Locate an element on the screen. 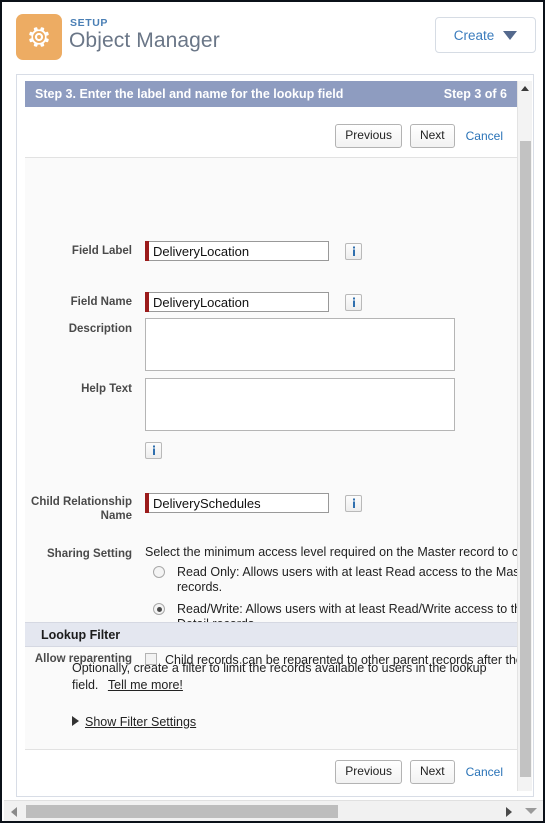  sharing-setting-label: Sharing Setting is located at coordinates (89, 554).